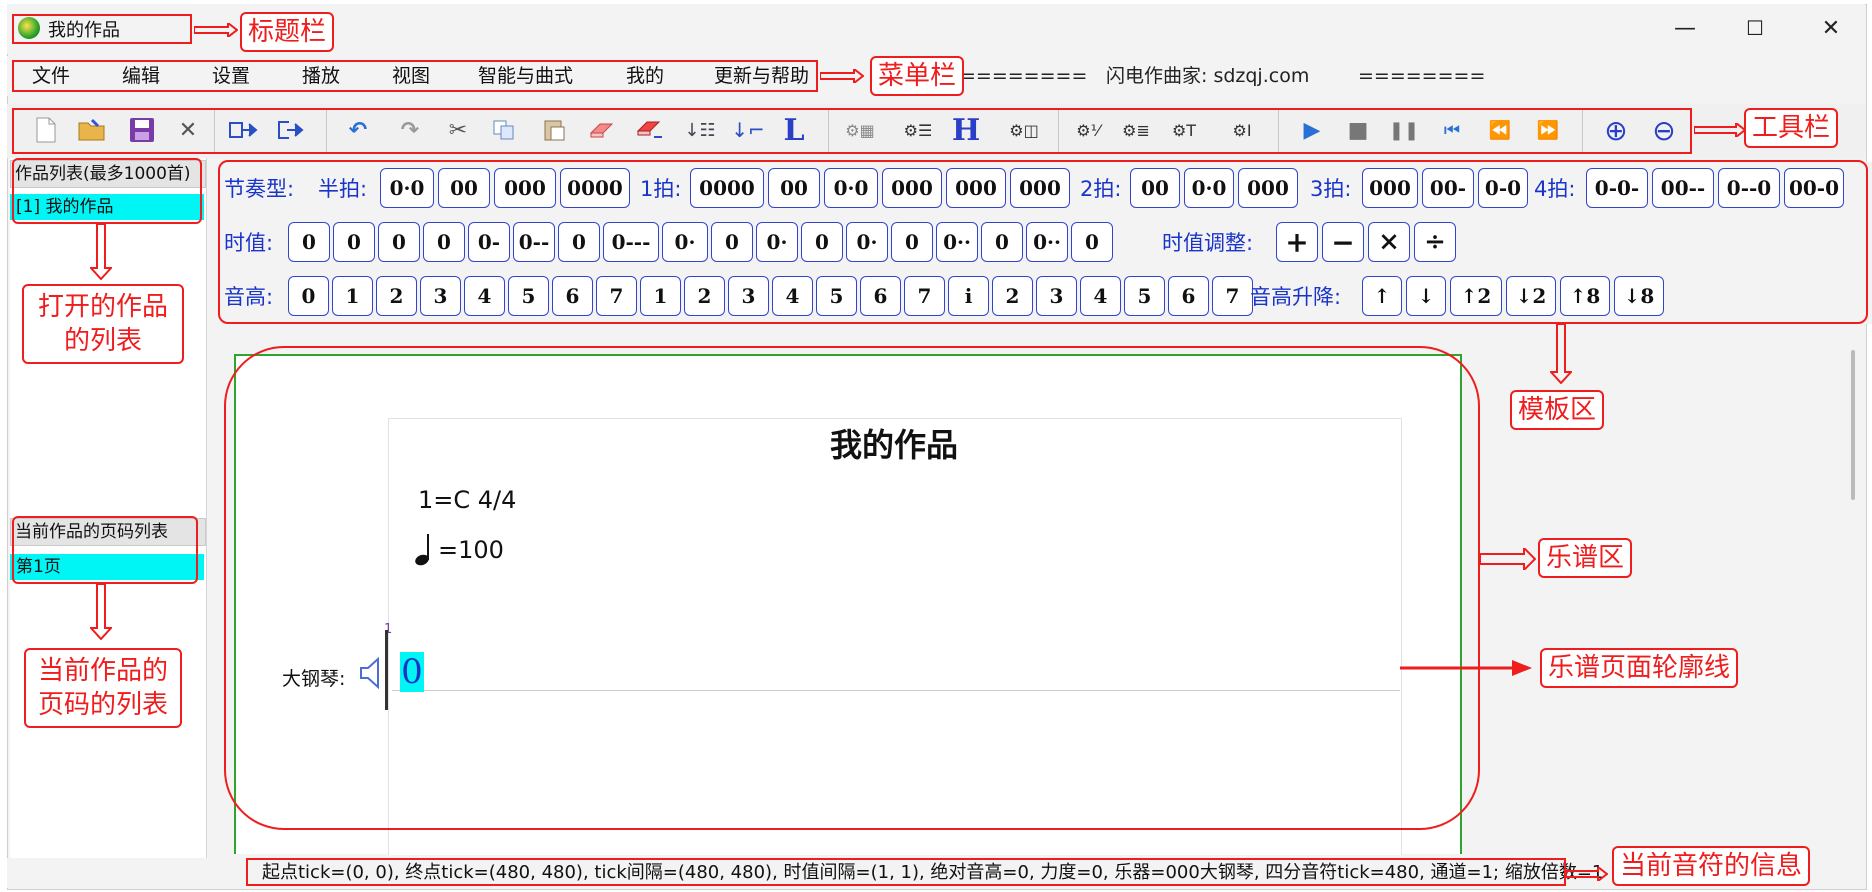  Describe the element at coordinates (1639, 668) in the screenshot. I see `annotation-outline-label: 乐谱页面轮廓线` at that location.